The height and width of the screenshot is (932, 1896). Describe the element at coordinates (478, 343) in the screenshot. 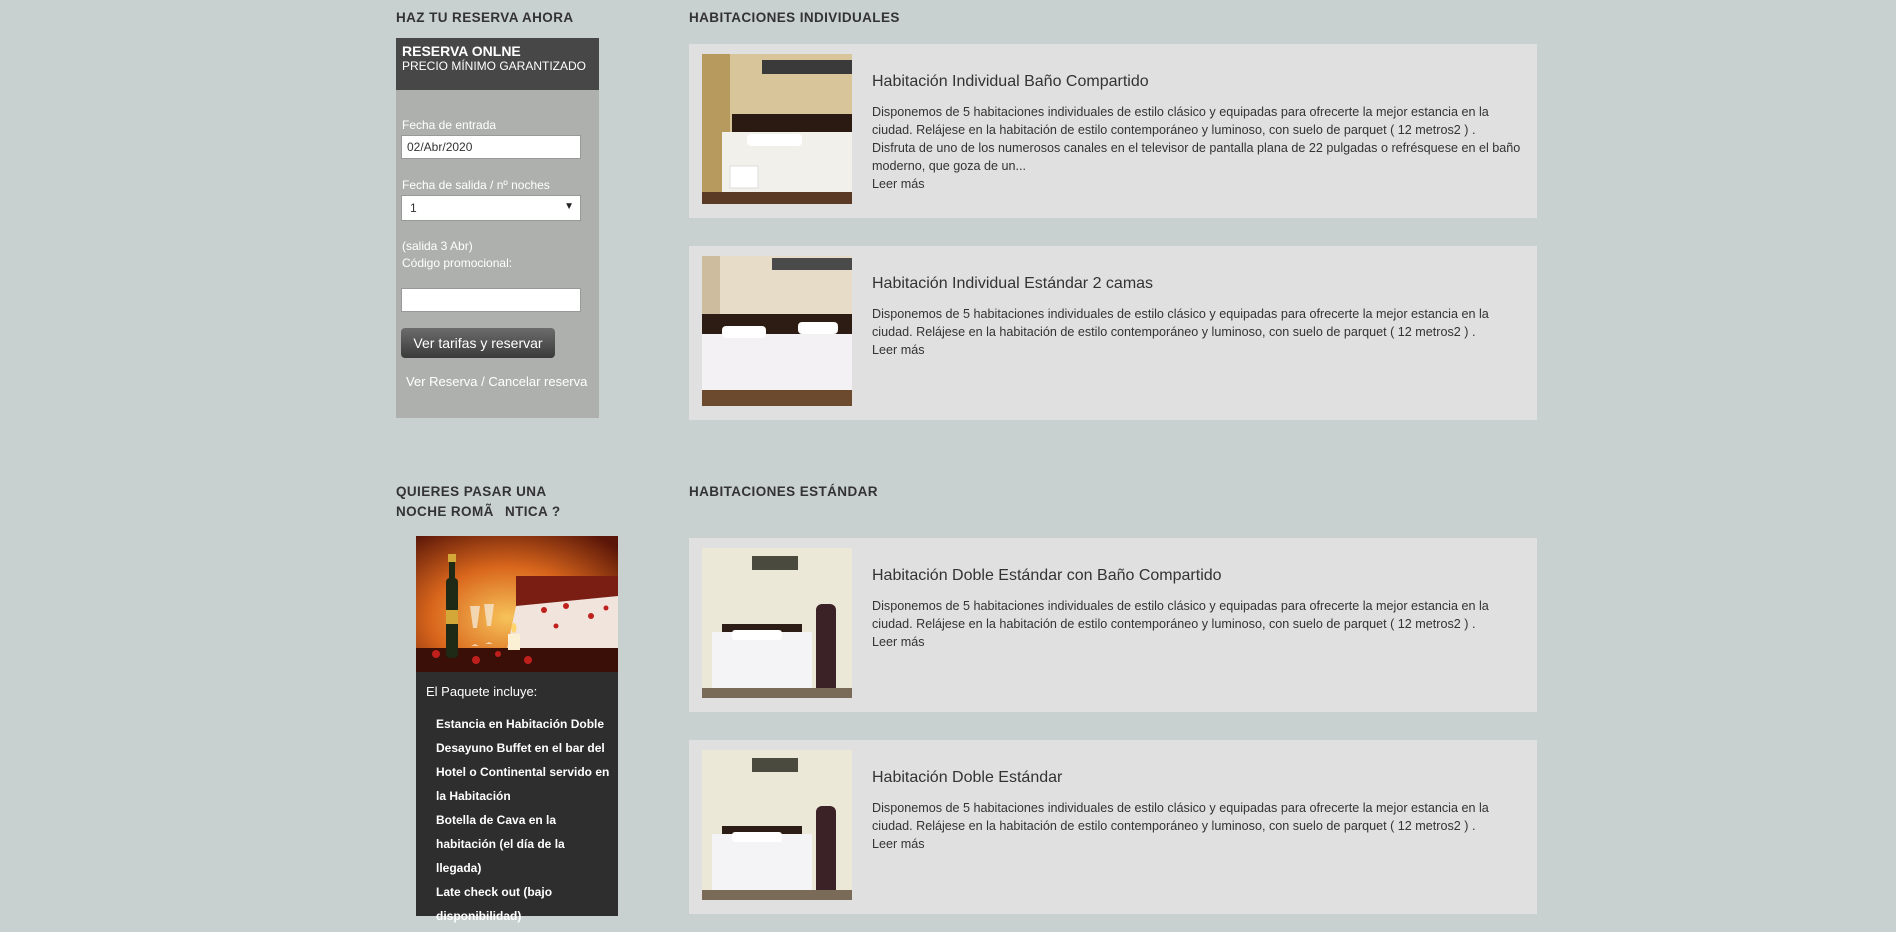

I see `view-rates-button: Ver tarifas y reservar` at that location.